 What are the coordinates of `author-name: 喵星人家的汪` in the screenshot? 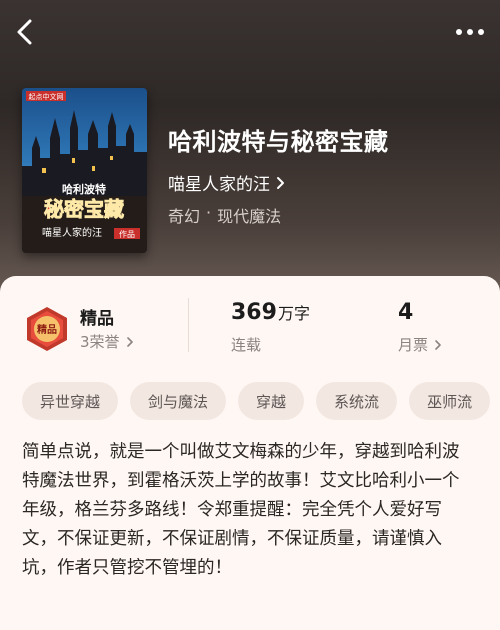 It's located at (219, 185).